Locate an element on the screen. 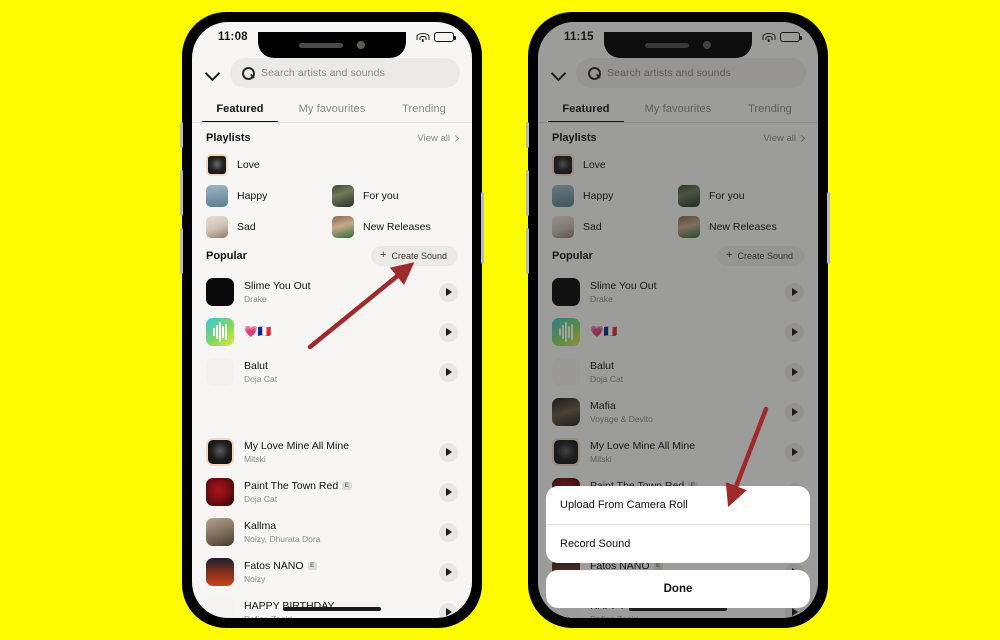  tab-trending: Trending is located at coordinates (424, 109).